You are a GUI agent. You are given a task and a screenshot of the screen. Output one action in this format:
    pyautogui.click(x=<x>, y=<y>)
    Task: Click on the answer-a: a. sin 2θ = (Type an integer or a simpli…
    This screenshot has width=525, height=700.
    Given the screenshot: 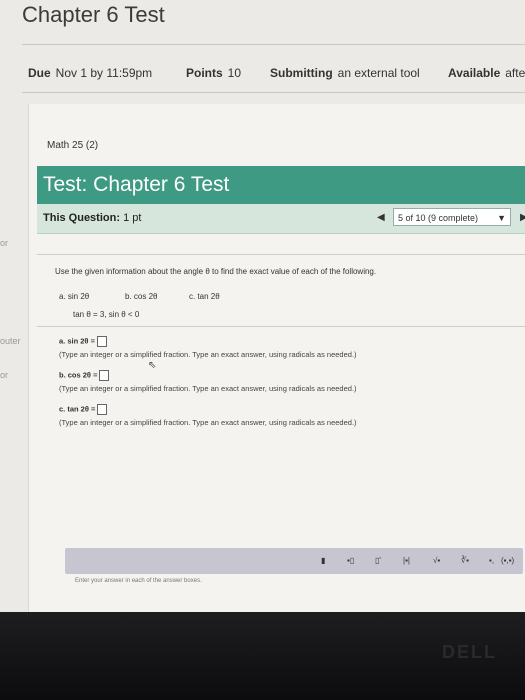 What is the action you would take?
    pyautogui.click(x=208, y=347)
    